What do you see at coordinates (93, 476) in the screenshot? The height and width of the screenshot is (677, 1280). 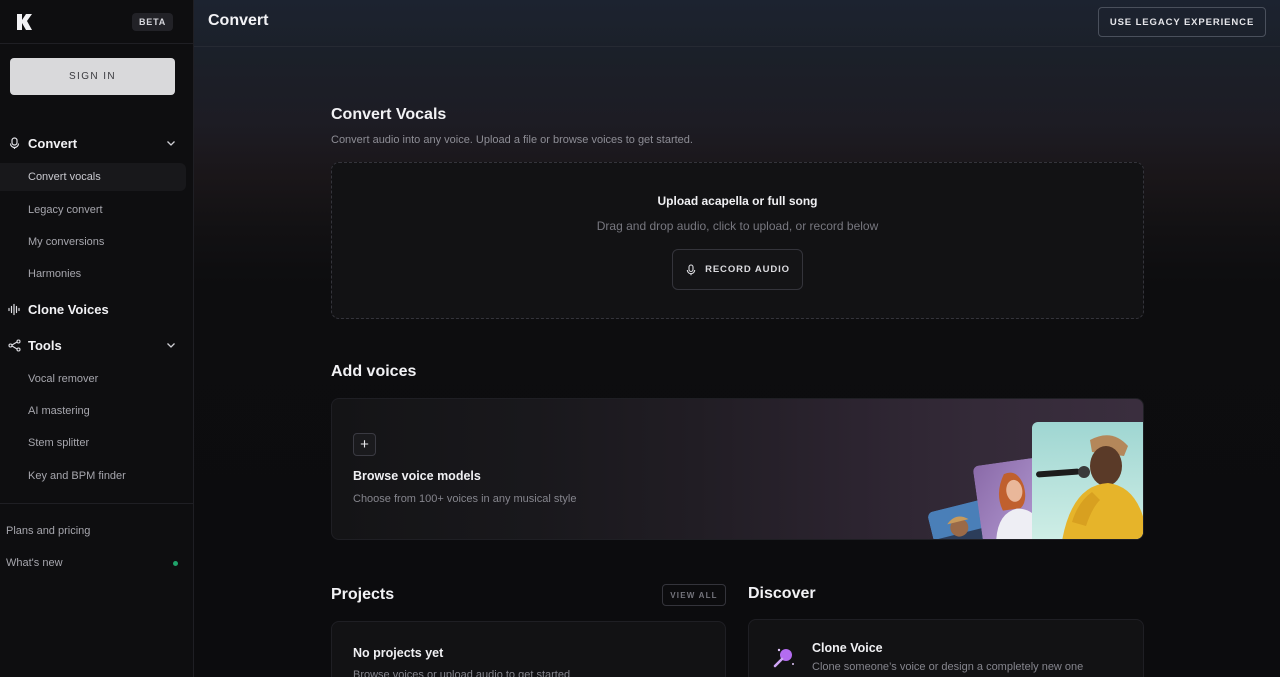 I see `sidebar-item-key-bpm-finder: Key and BPM finder` at bounding box center [93, 476].